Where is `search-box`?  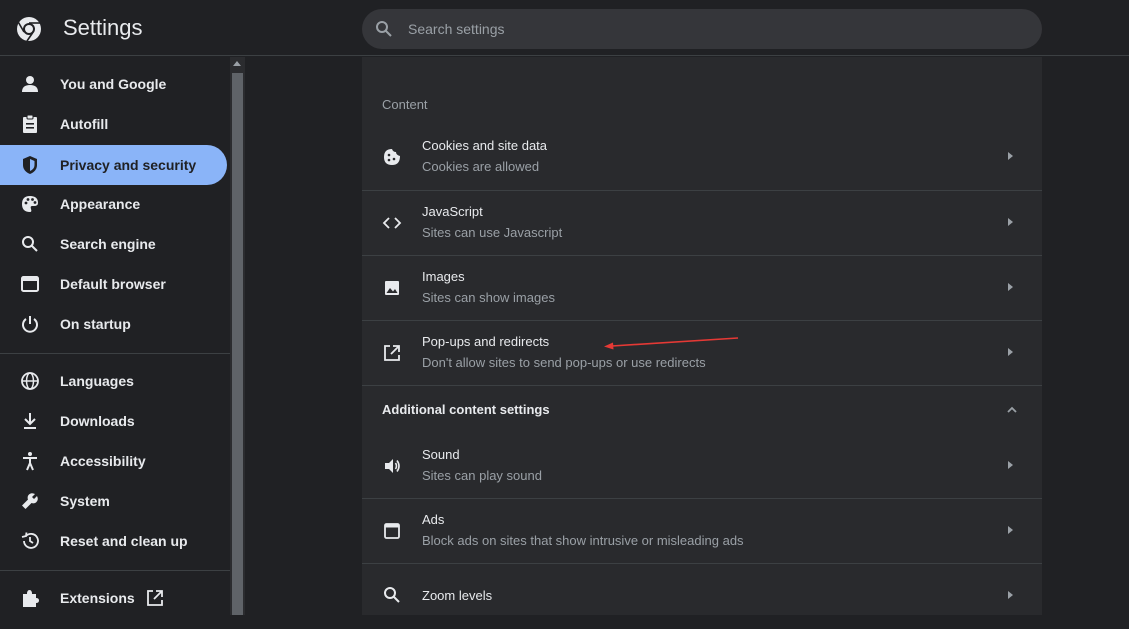
search-box is located at coordinates (702, 29).